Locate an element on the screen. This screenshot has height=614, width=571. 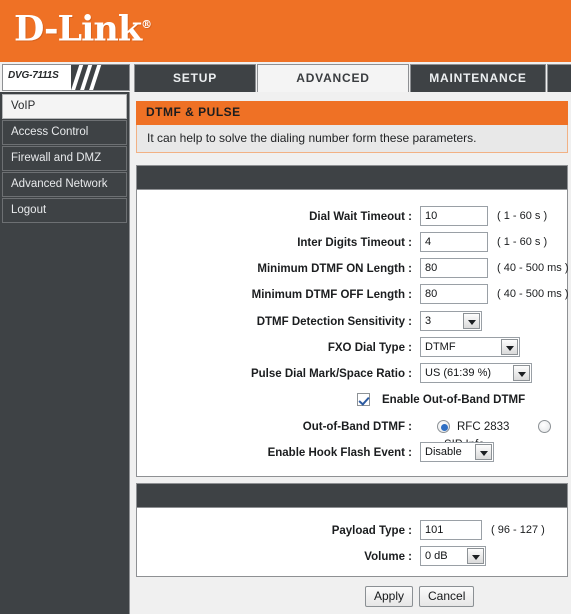
dlink-logo-text: D-Link is located at coordinates (78, 29).